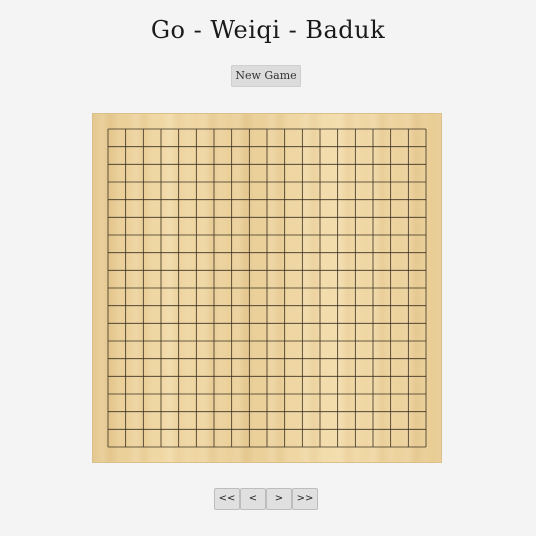 The width and height of the screenshot is (536, 536). I want to click on new-game-button: New Game, so click(266, 76).